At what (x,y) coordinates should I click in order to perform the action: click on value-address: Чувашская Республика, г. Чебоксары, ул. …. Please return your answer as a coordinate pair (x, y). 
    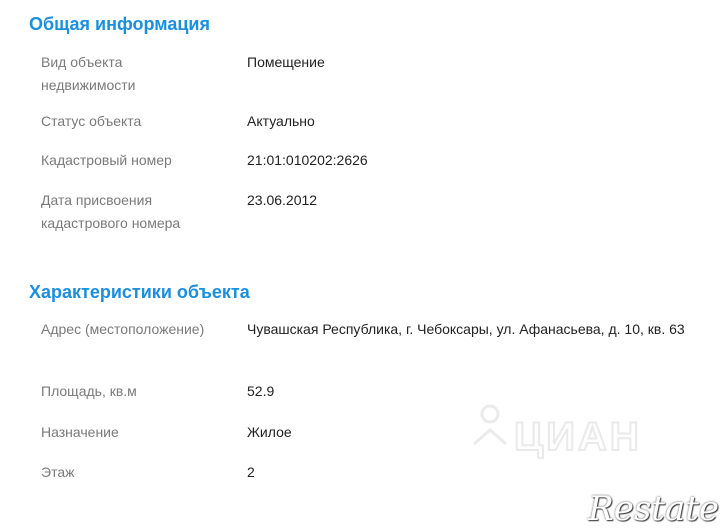
    Looking at the image, I should click on (466, 329).